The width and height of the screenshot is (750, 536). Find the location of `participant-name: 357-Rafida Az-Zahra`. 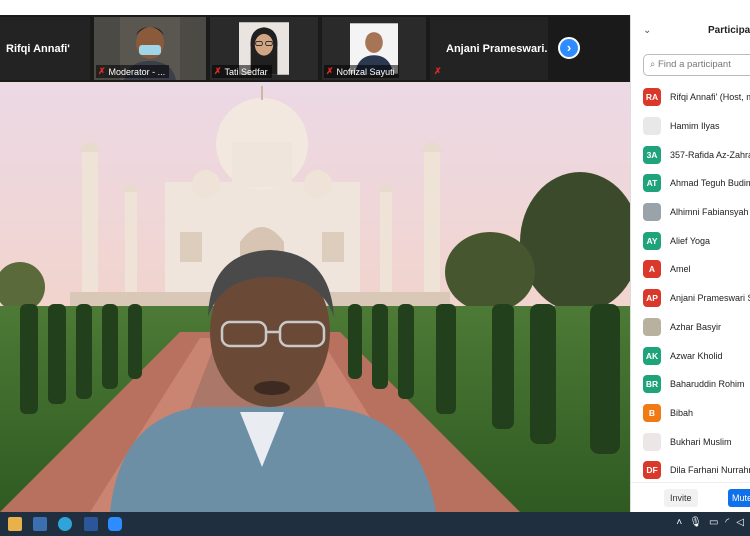

participant-name: 357-Rafida Az-Zahra is located at coordinates (710, 154).